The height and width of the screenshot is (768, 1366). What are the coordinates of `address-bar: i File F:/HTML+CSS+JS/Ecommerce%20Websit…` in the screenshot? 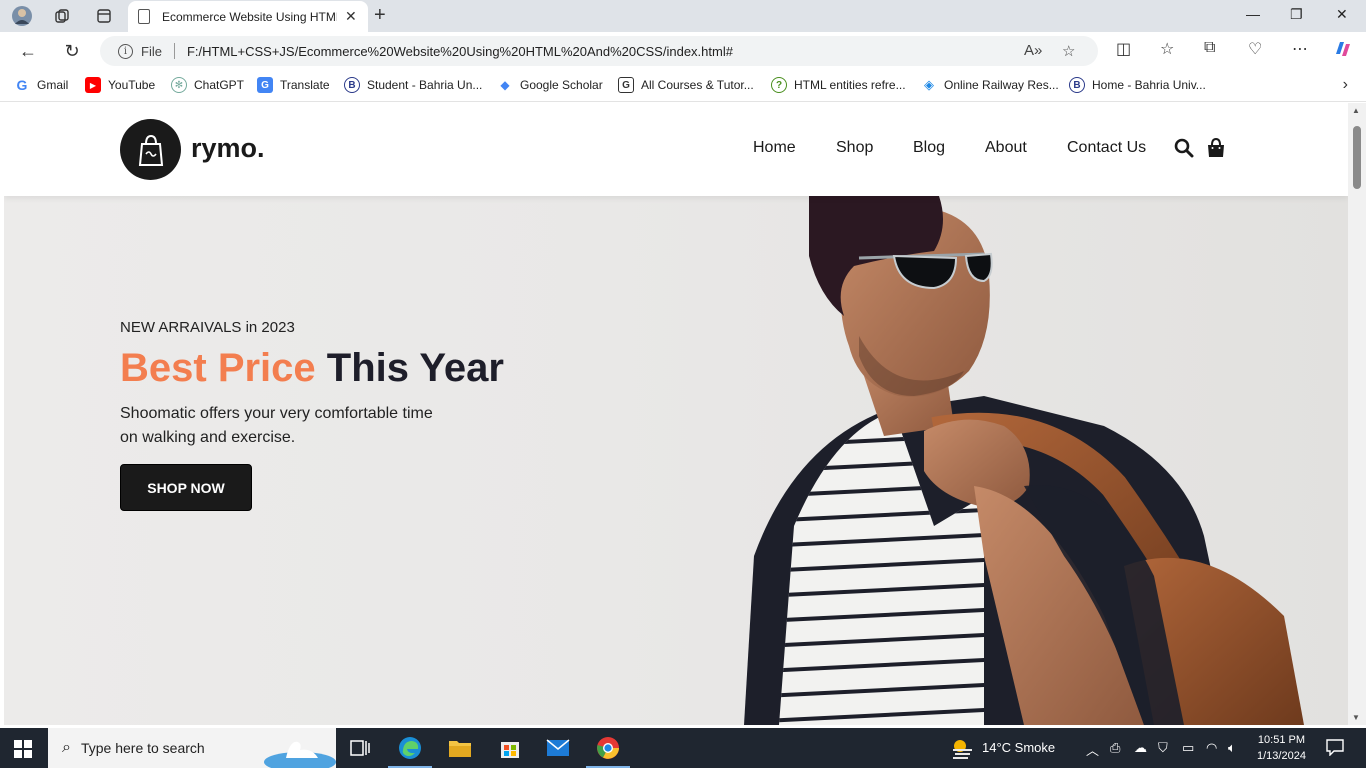 It's located at (599, 51).